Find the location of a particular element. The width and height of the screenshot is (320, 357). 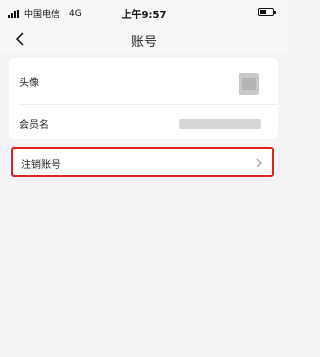

status-time: 上午9:57 is located at coordinates (144, 15).